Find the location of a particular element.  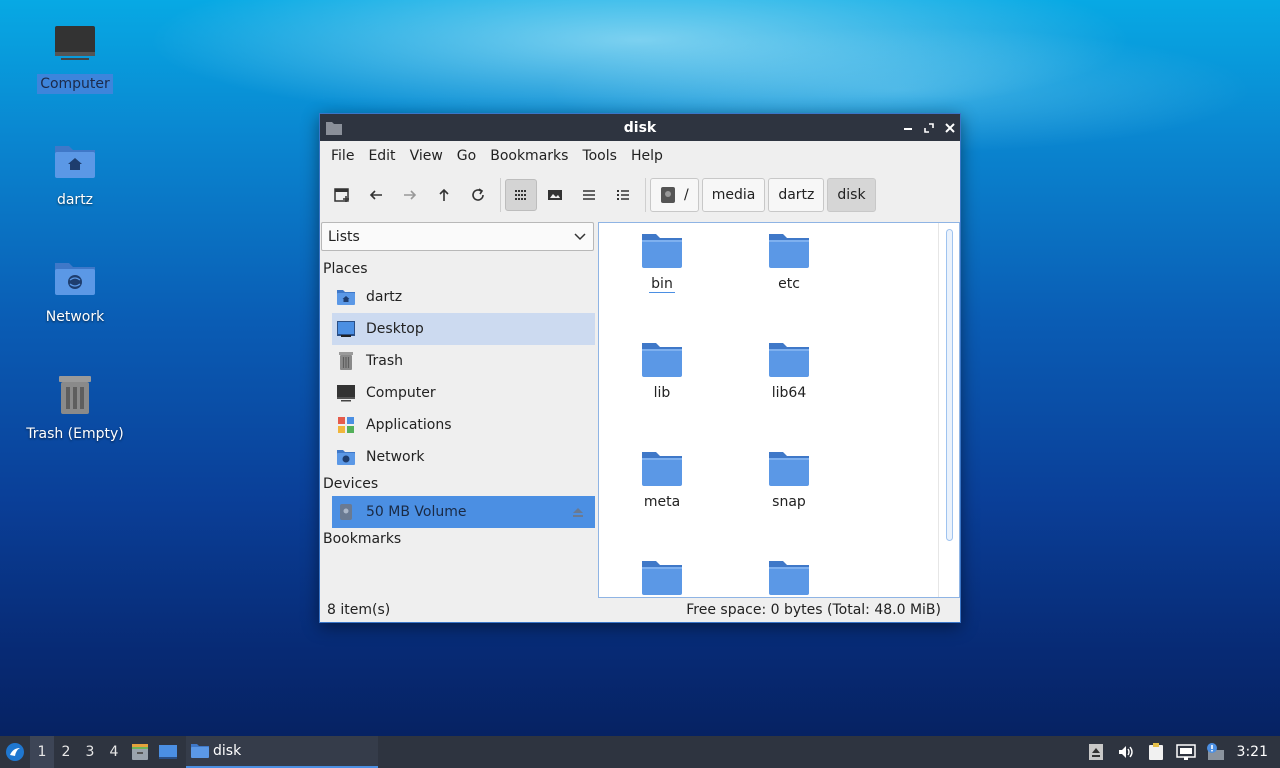

file-view: bin etc lib lib64 meta snap is located at coordinates (779, 410).